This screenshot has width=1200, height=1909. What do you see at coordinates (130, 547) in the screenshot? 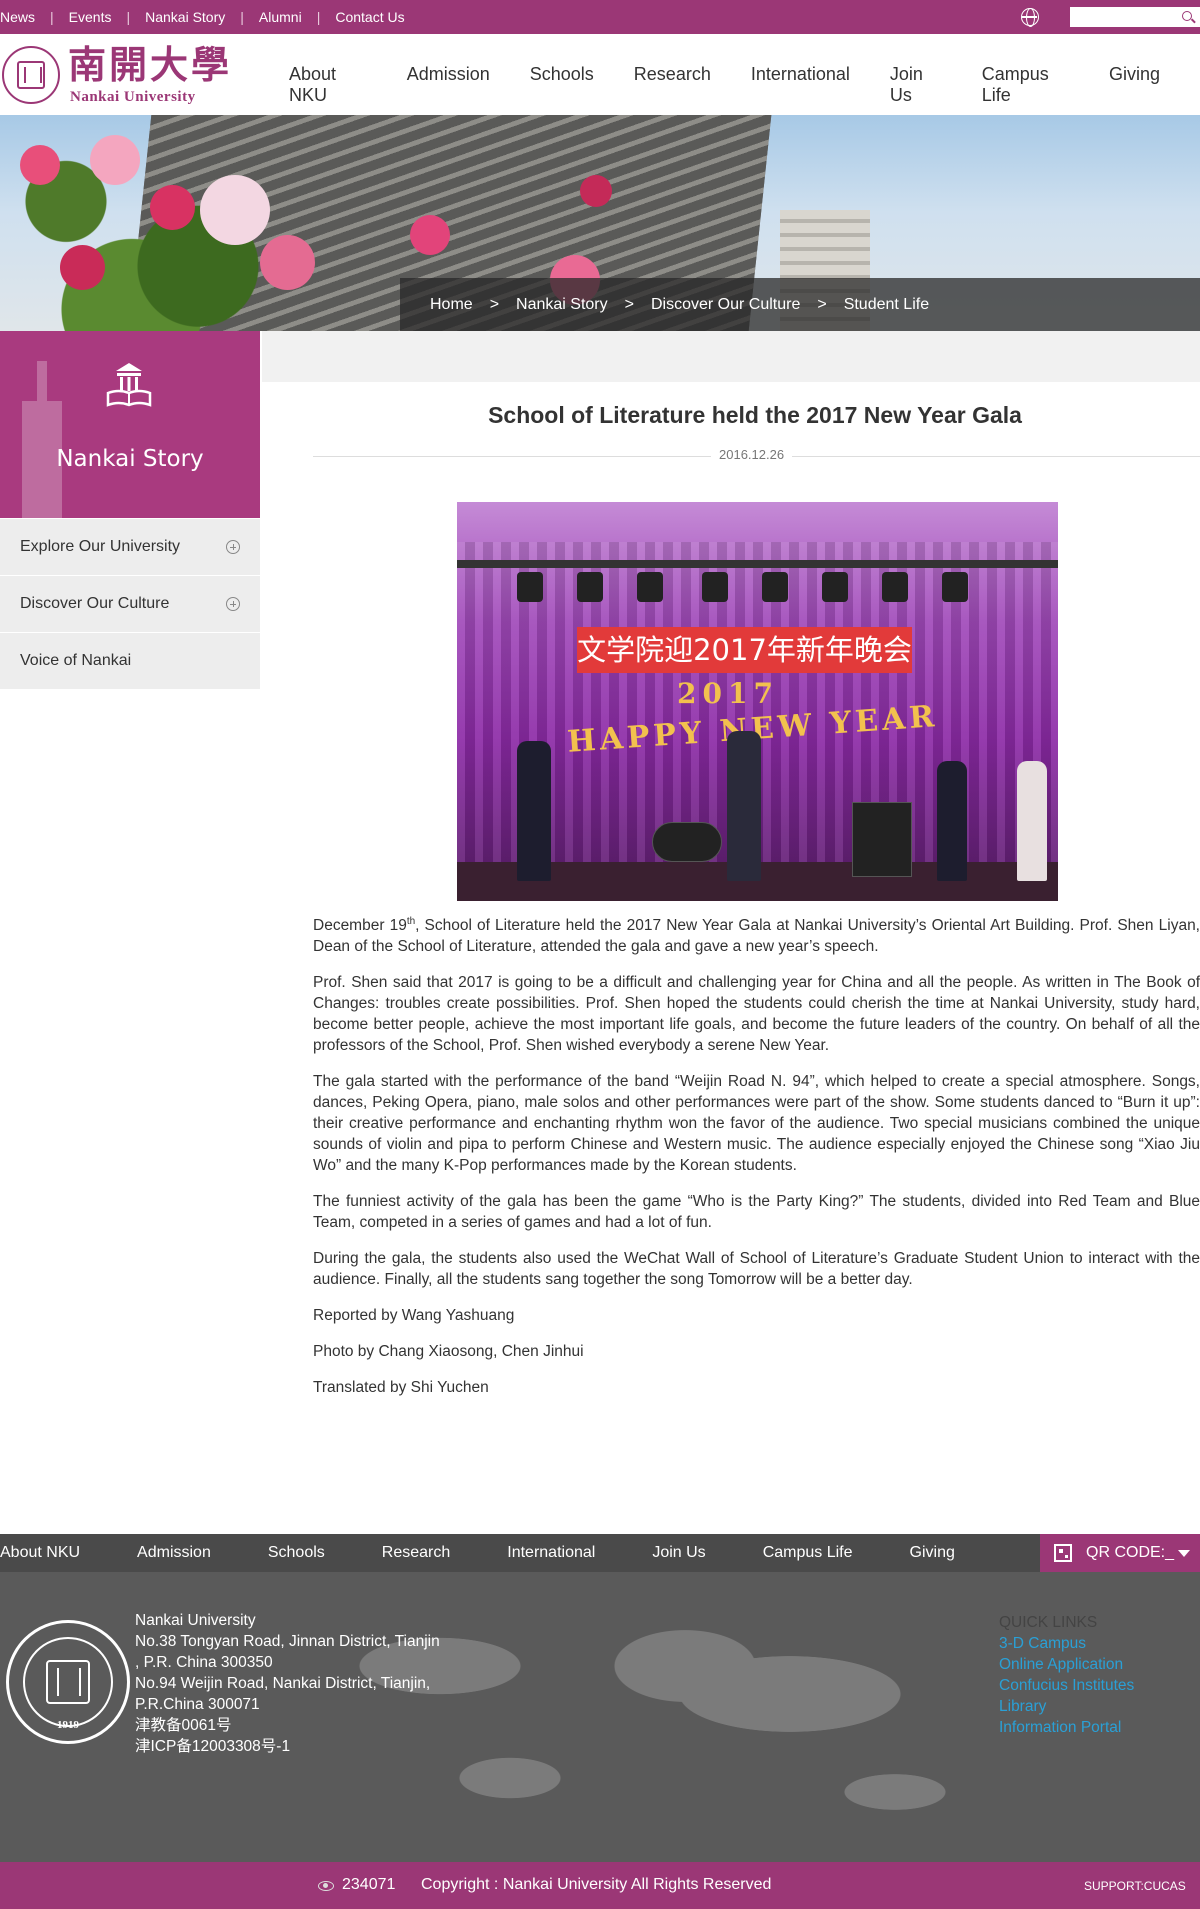
I see `sidebar-item-explore-our-university: Explore Our University` at bounding box center [130, 547].